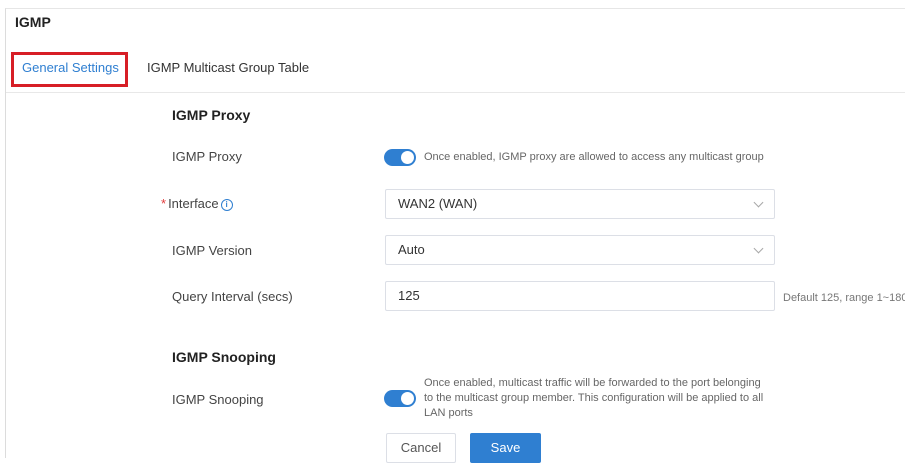 Image resolution: width=905 pixels, height=463 pixels. Describe the element at coordinates (207, 156) in the screenshot. I see `igmp-proxy-label: IGMP Proxy` at that location.